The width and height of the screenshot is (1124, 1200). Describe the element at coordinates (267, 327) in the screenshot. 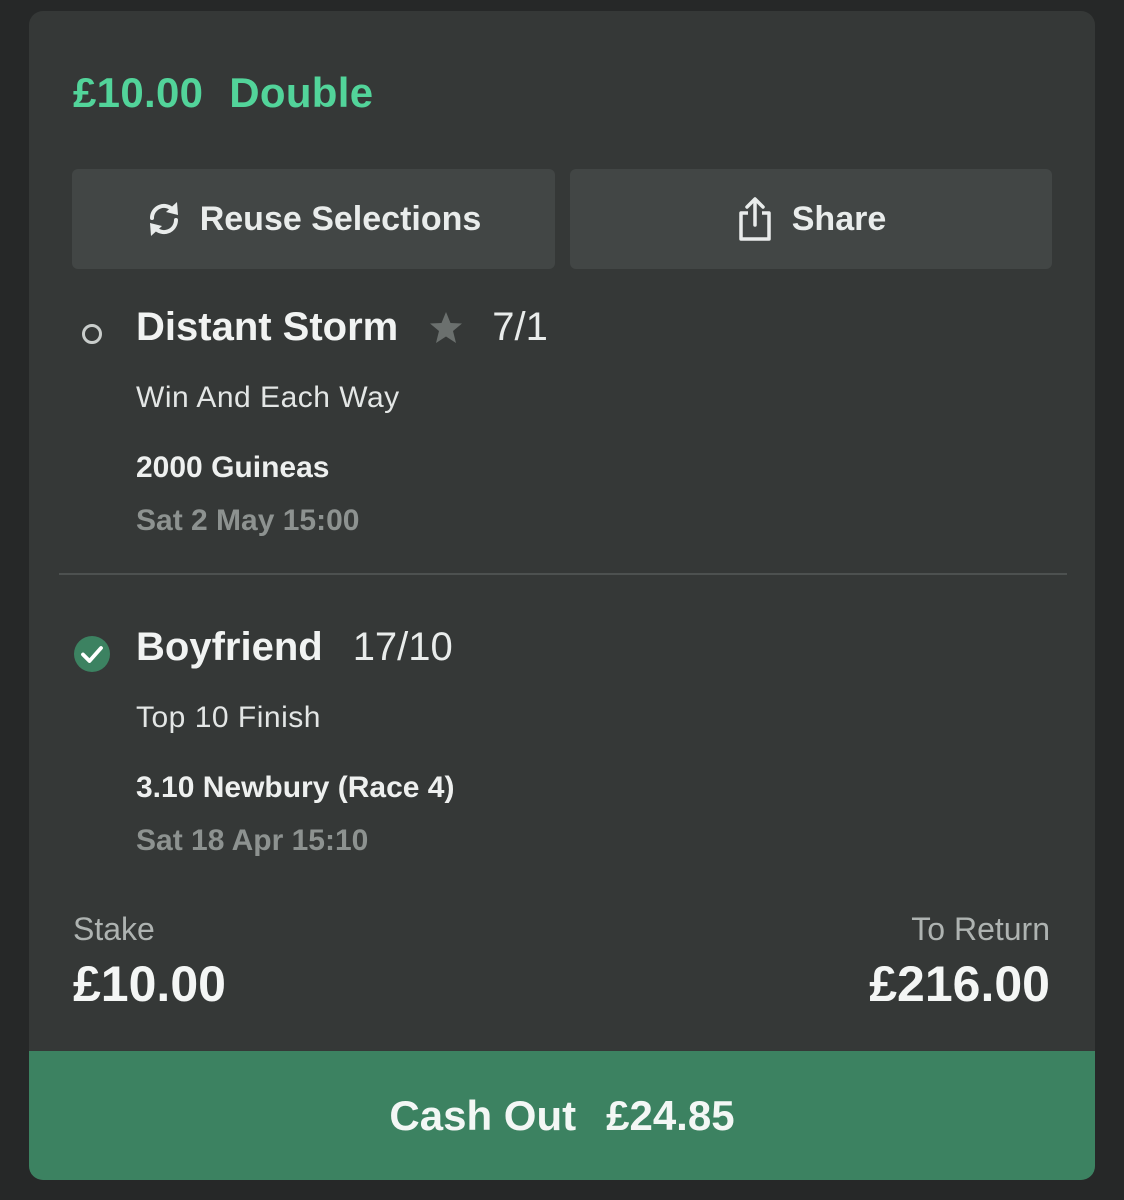

I see `runner-name: Distant Storm` at that location.